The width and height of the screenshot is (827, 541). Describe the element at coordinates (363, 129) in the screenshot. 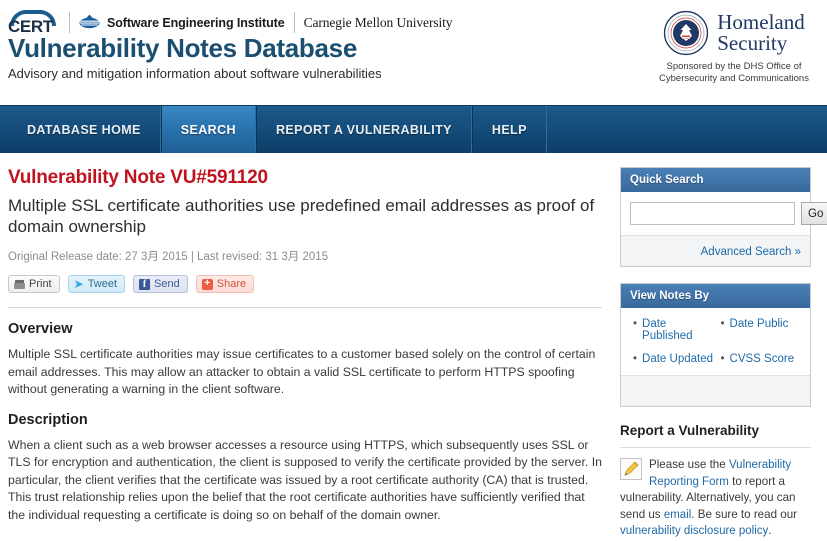

I see `nav-item-report-a-vulnerability: REPORT A VULNERABILITY` at that location.